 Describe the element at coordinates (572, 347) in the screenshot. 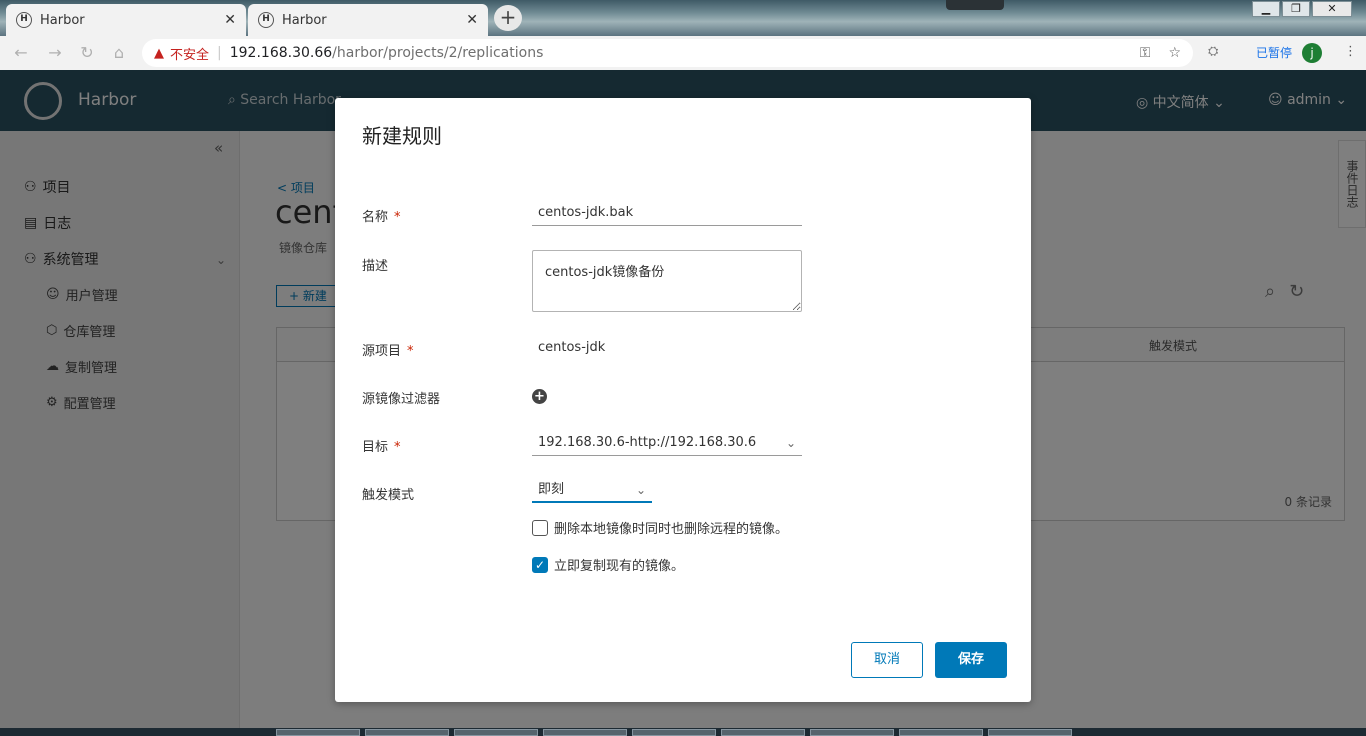

I see `source-project-value: centos-jdk` at that location.